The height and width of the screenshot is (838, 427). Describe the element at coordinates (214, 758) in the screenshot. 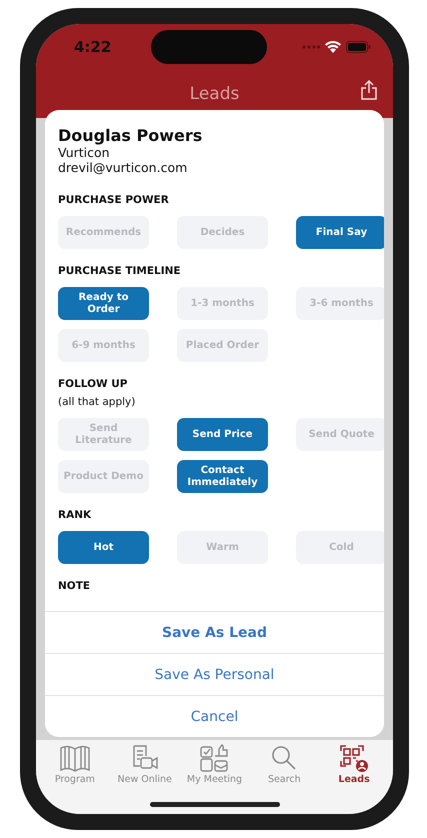

I see `meeting-icon` at that location.